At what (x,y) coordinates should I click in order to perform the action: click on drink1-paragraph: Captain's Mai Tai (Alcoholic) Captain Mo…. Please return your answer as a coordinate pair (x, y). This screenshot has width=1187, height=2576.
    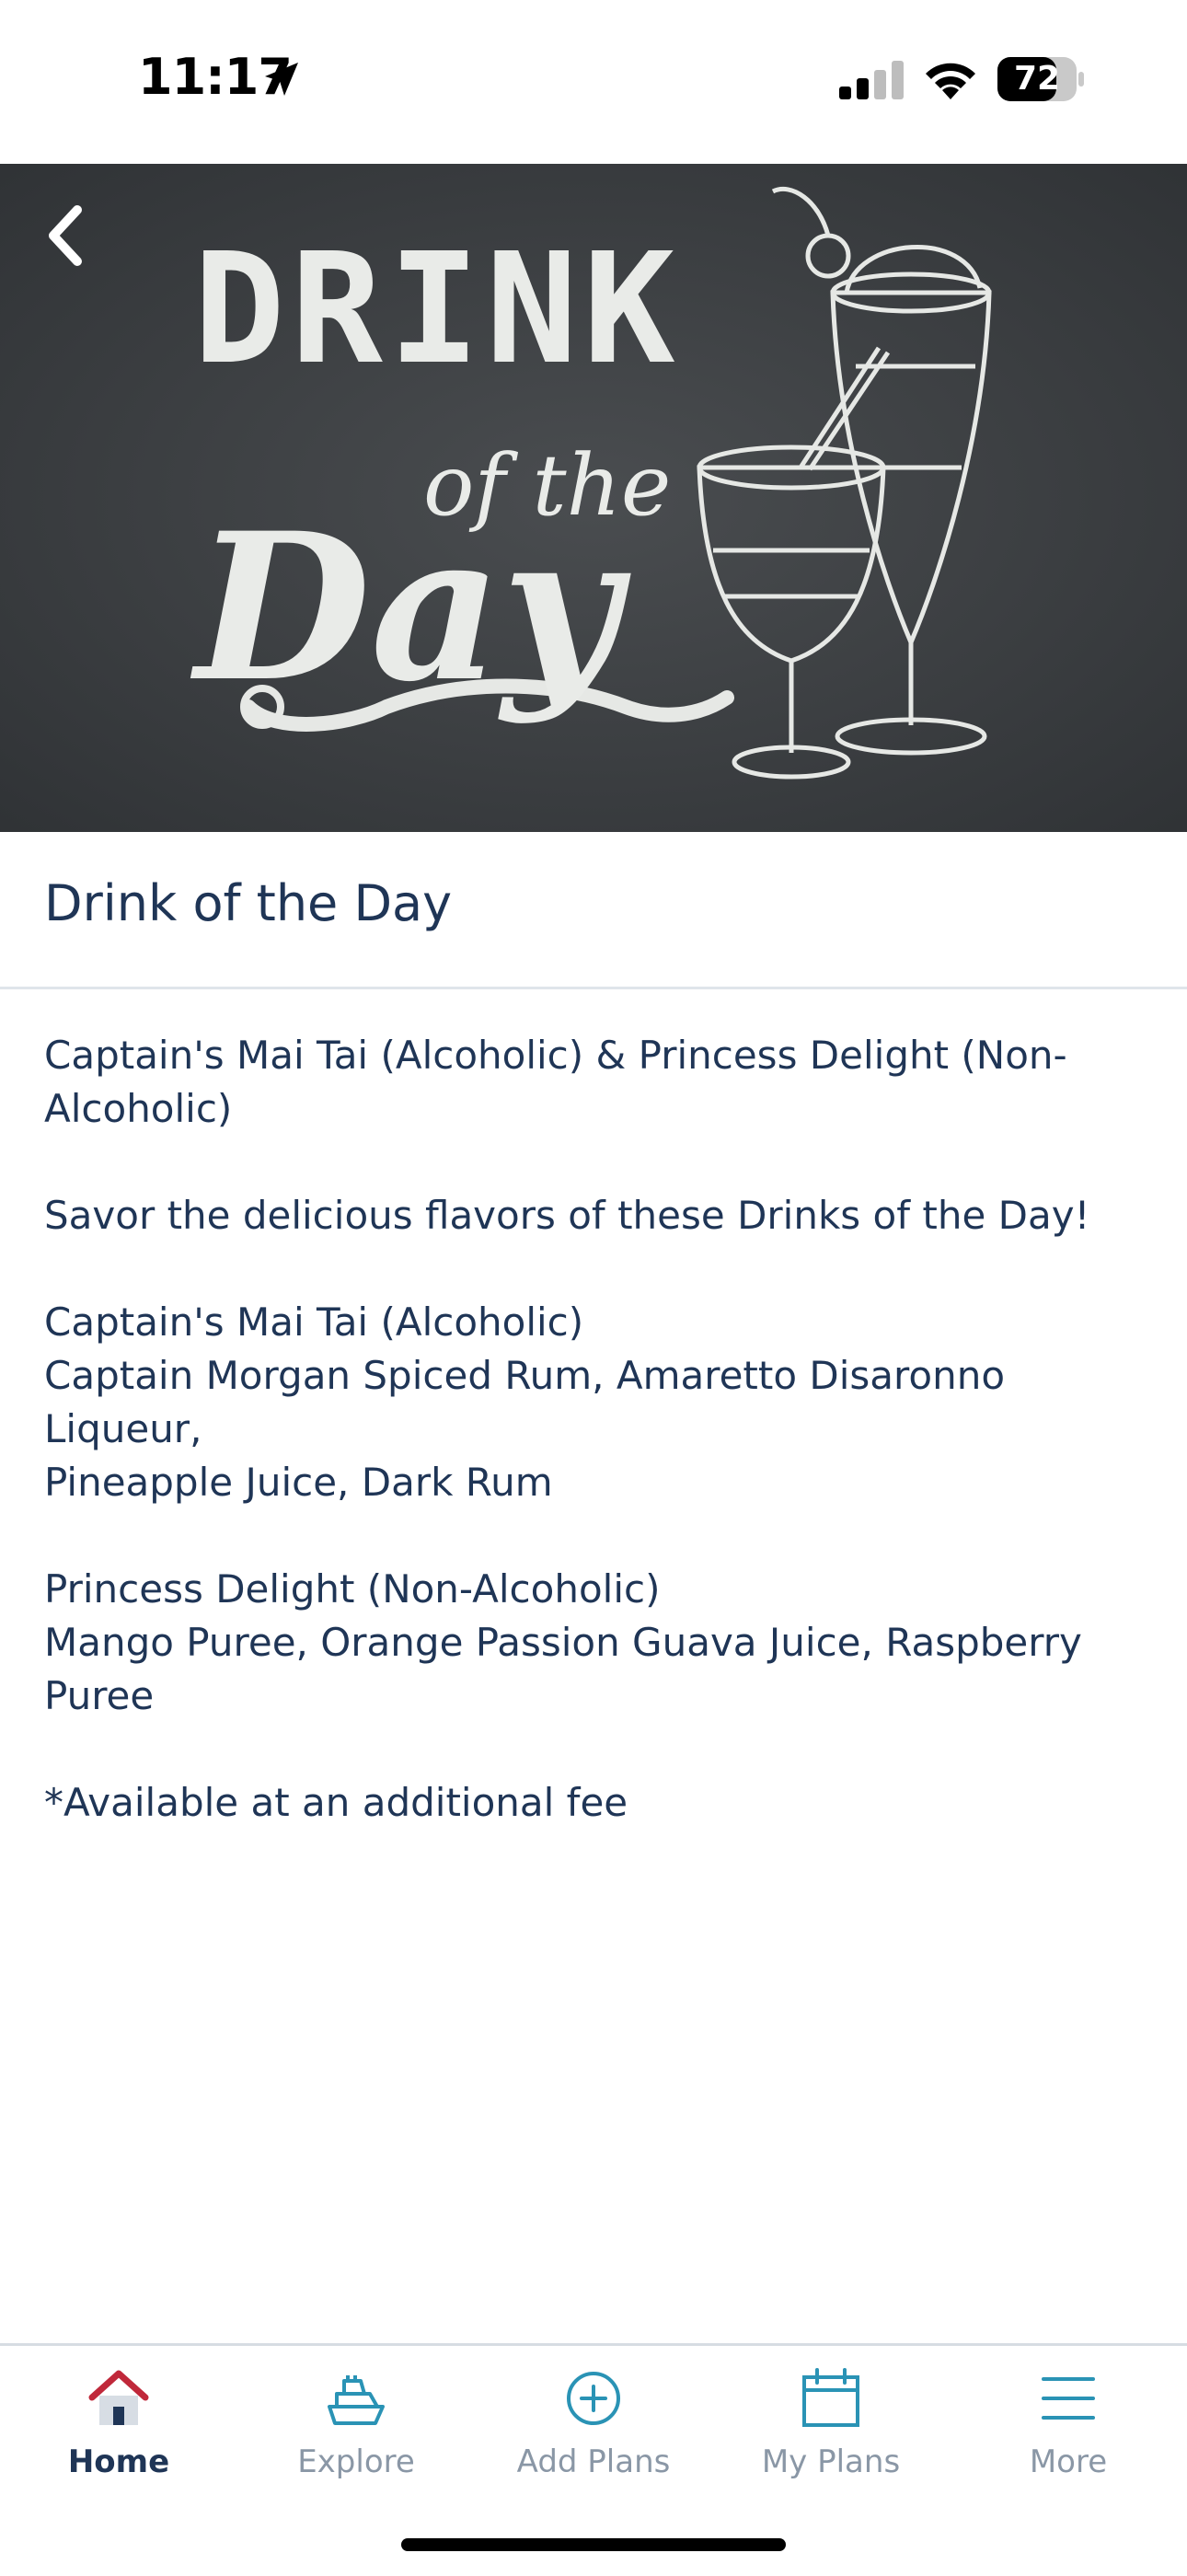
    Looking at the image, I should click on (596, 1402).